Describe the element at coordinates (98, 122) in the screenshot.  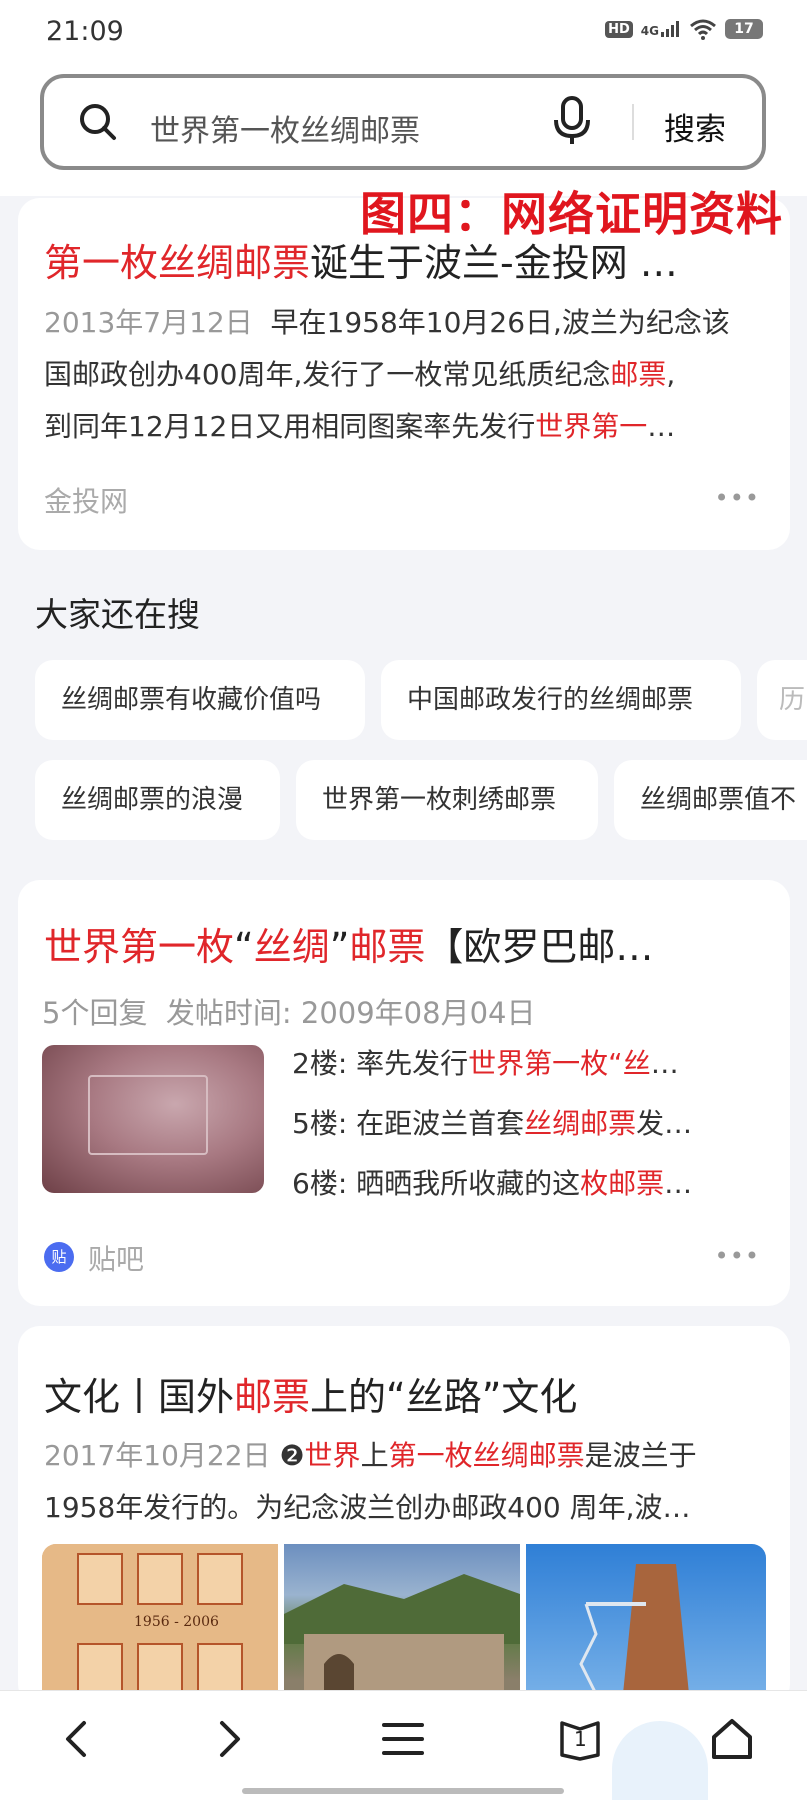
I see `search-icon` at that location.